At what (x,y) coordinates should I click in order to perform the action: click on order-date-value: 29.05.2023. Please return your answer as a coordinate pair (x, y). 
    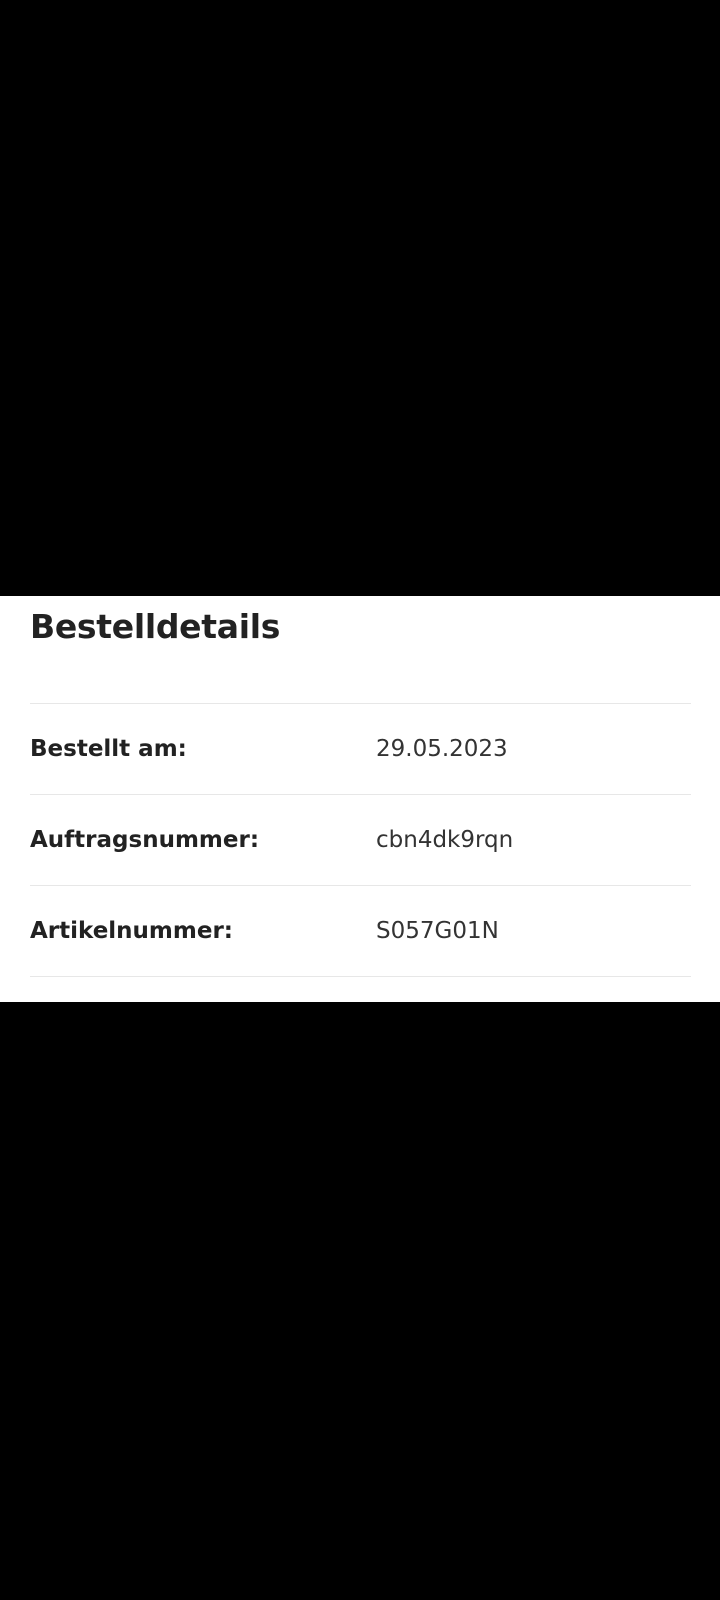
    Looking at the image, I should click on (442, 749).